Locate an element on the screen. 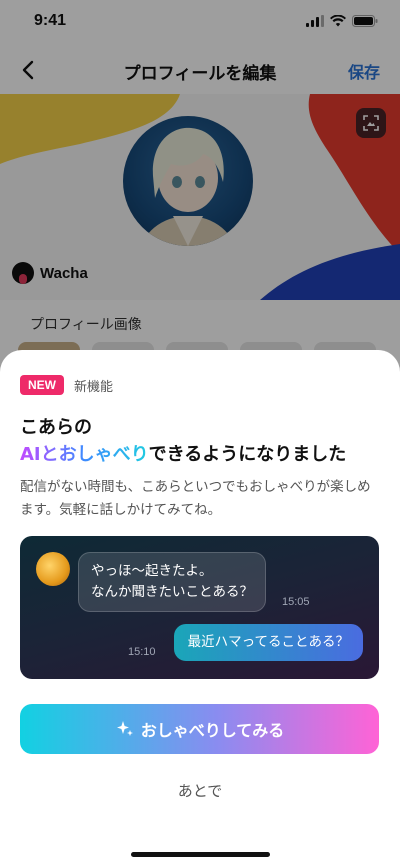 The image size is (400, 866). start-chat-button: おしゃべりしてみる is located at coordinates (199, 729).